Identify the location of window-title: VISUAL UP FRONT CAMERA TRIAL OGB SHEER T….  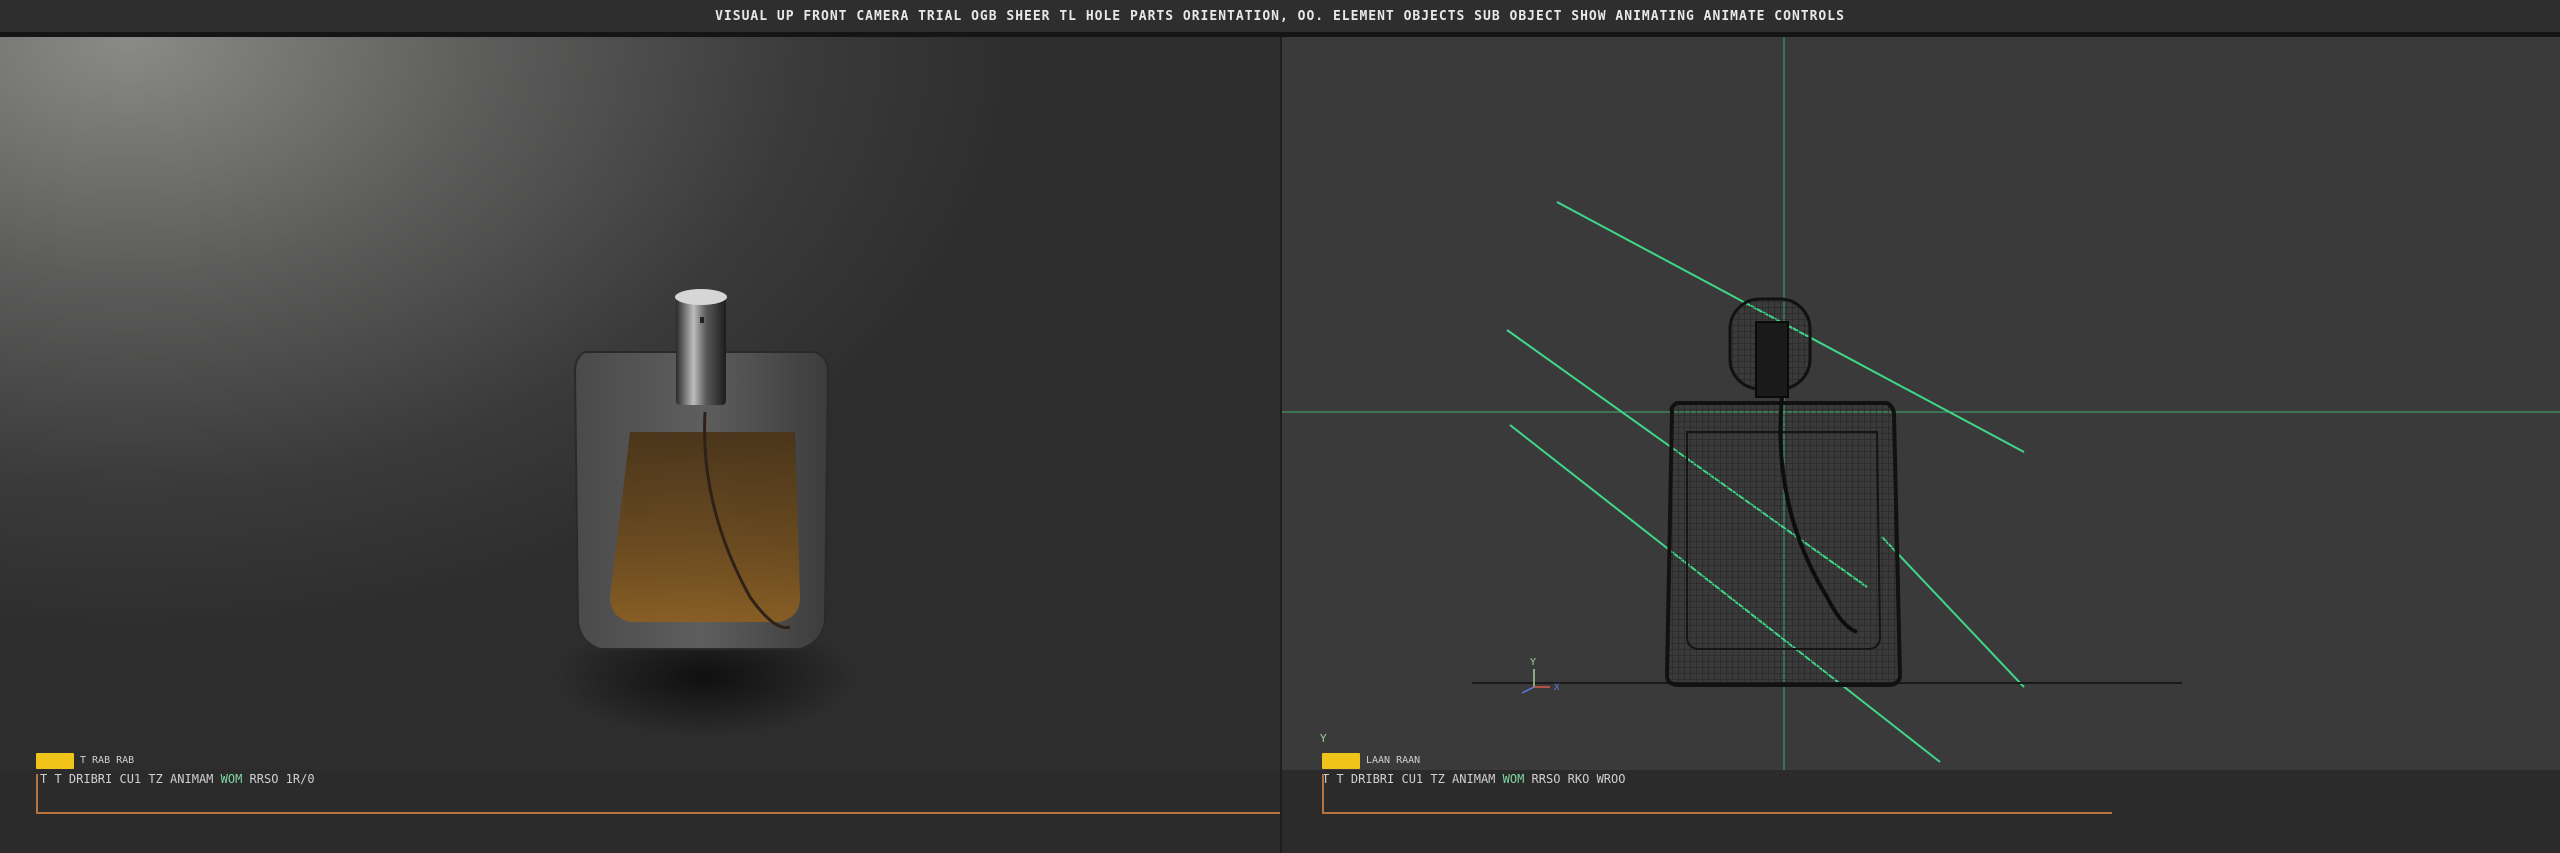
(1280, 16).